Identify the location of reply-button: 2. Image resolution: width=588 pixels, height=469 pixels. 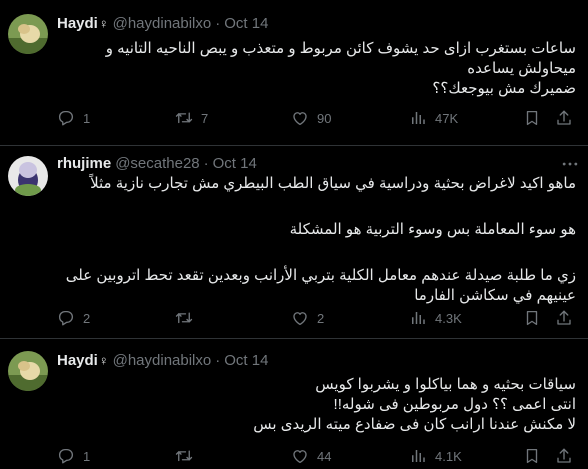
(73, 318).